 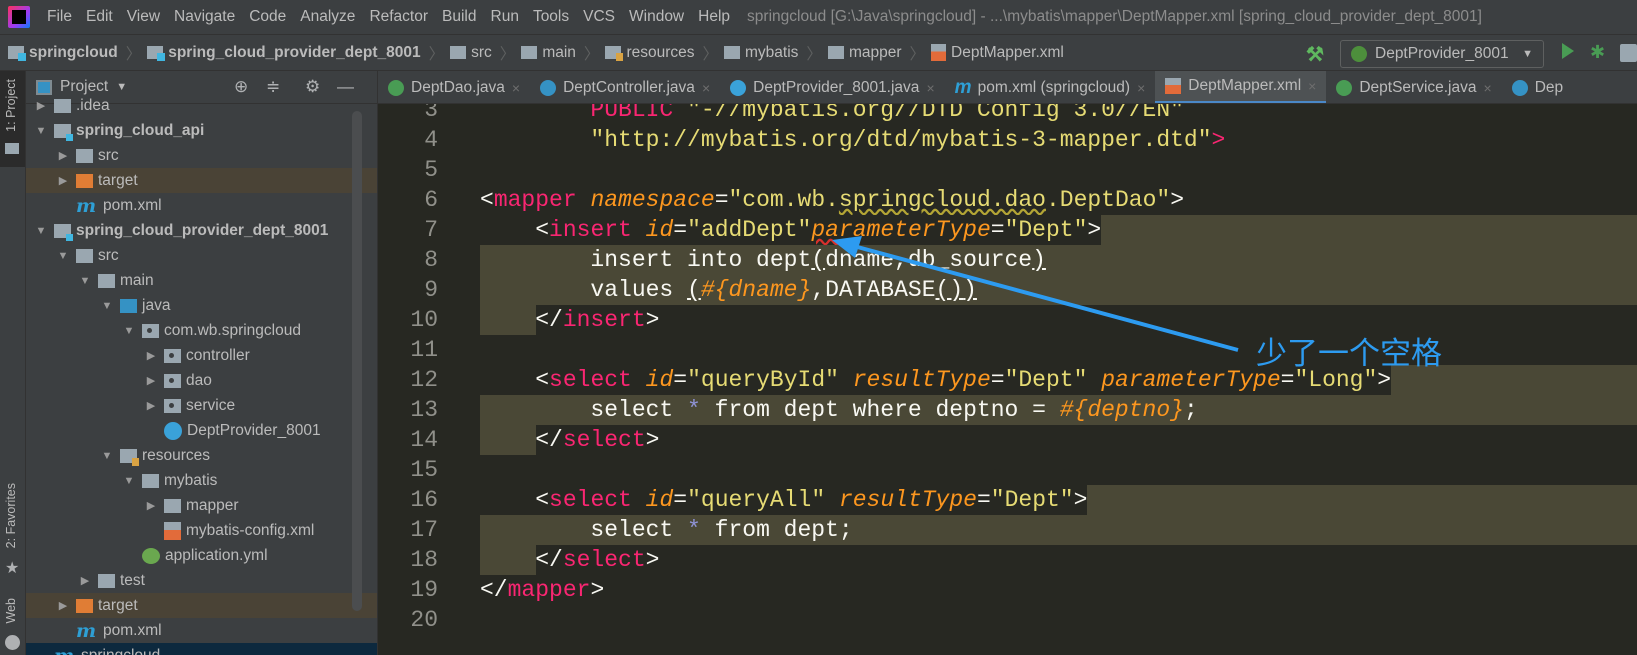 I want to click on arrow-line, so click(x=1044, y=297).